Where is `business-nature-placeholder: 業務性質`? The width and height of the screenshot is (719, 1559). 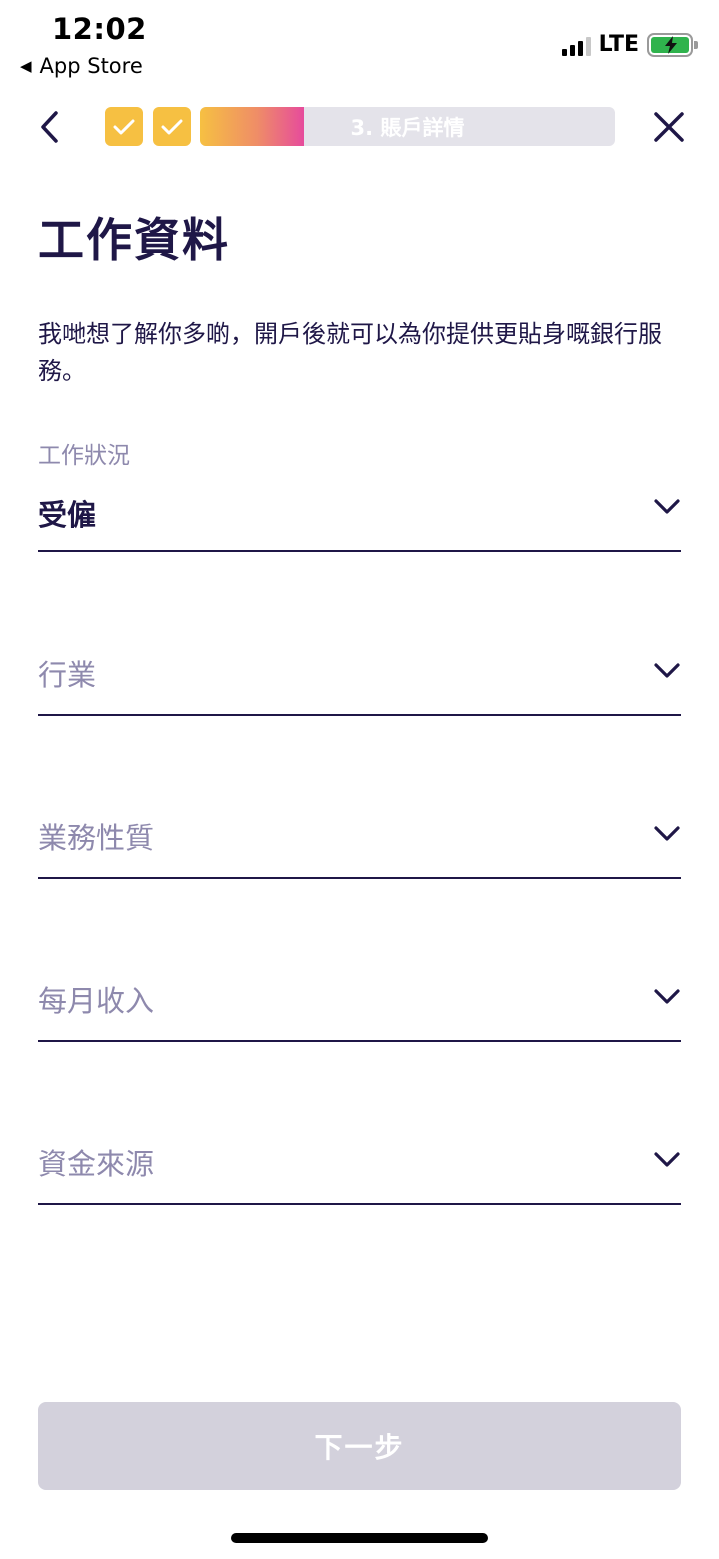 business-nature-placeholder: 業務性質 is located at coordinates (96, 838).